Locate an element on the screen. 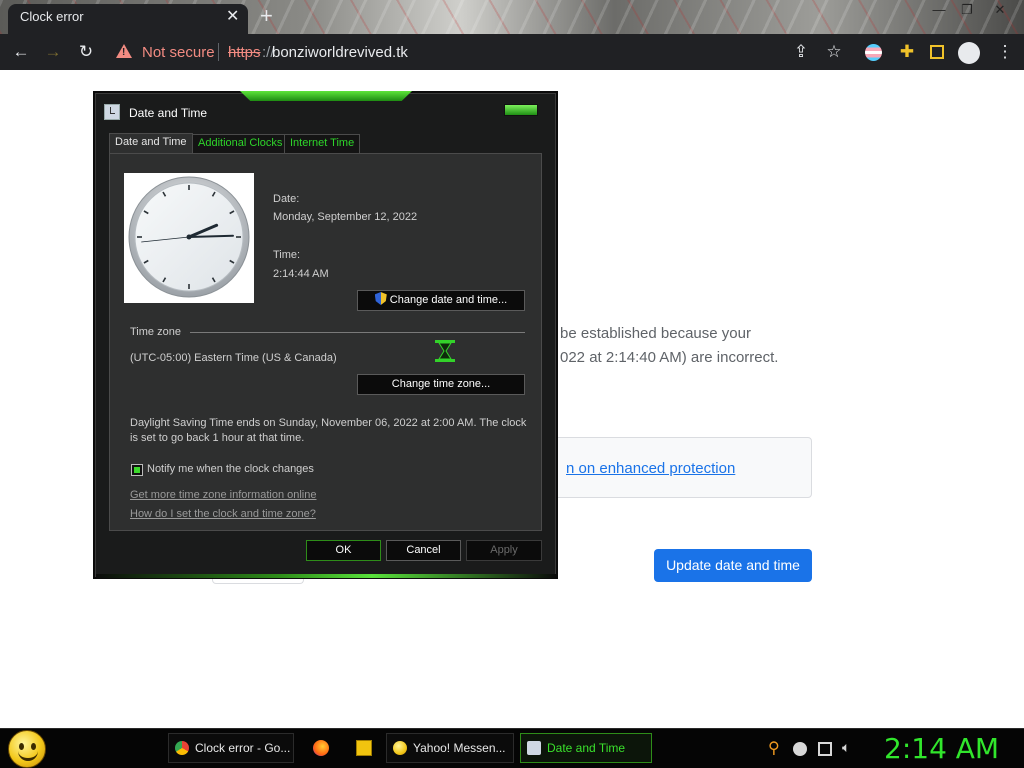 The image size is (1024, 768). start-button-bonzi-icon is located at coordinates (27, 749).